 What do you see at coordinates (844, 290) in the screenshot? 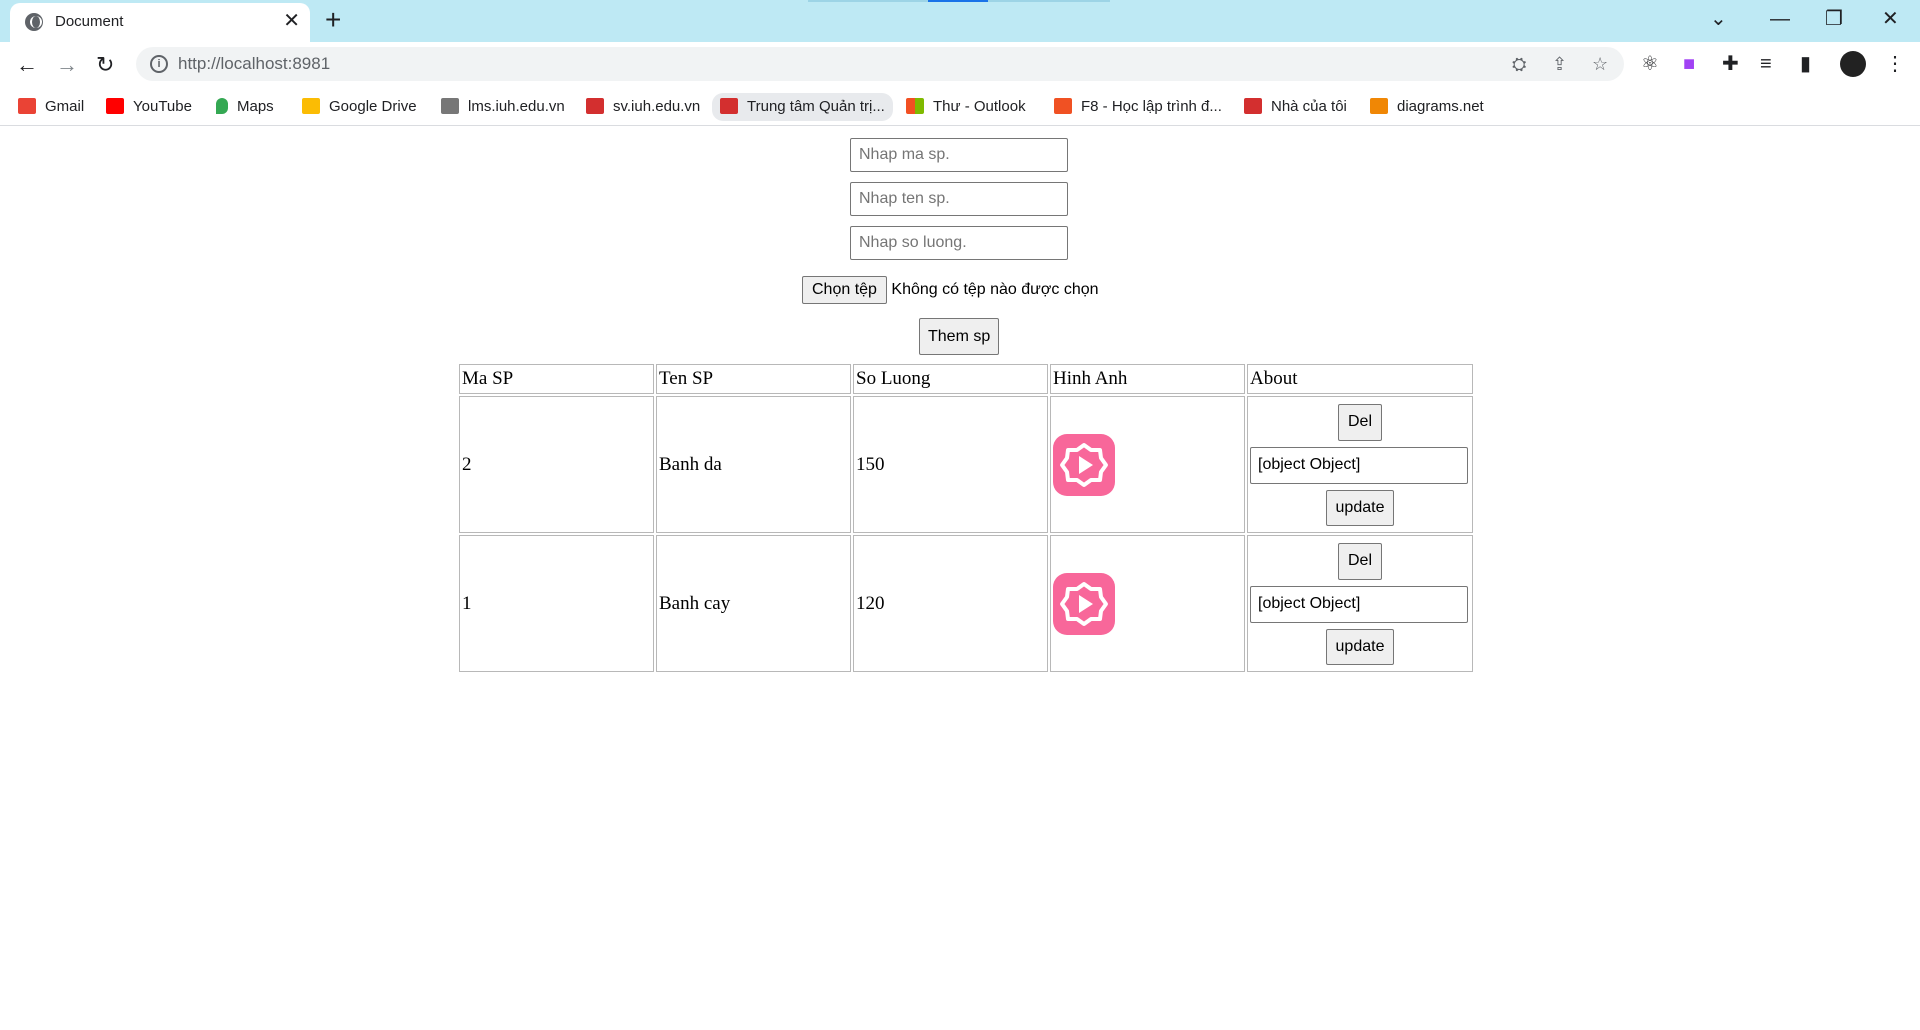
I see `choose-file-button: Chọn tệp` at bounding box center [844, 290].